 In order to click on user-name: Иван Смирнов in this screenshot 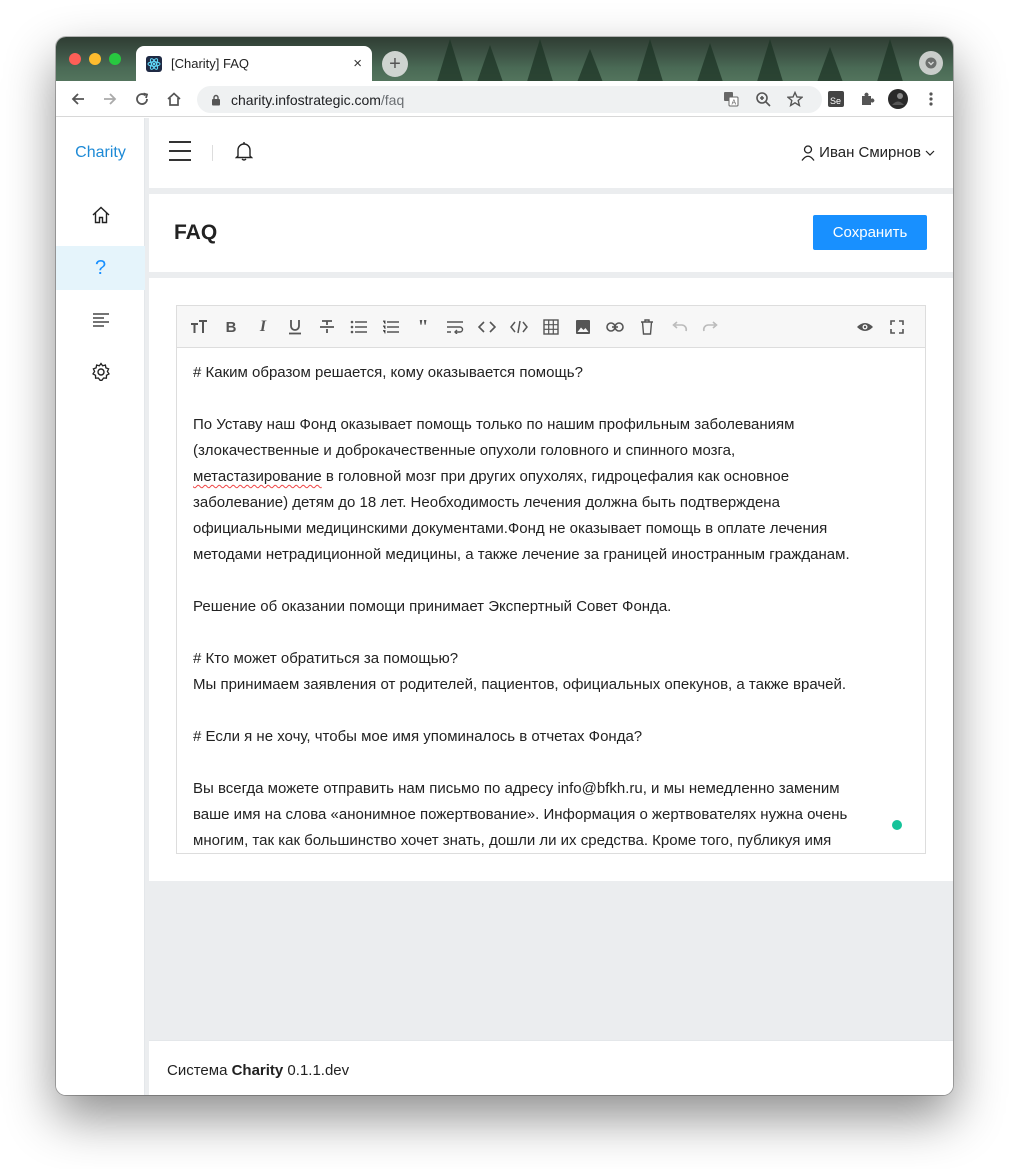, I will do `click(870, 152)`.